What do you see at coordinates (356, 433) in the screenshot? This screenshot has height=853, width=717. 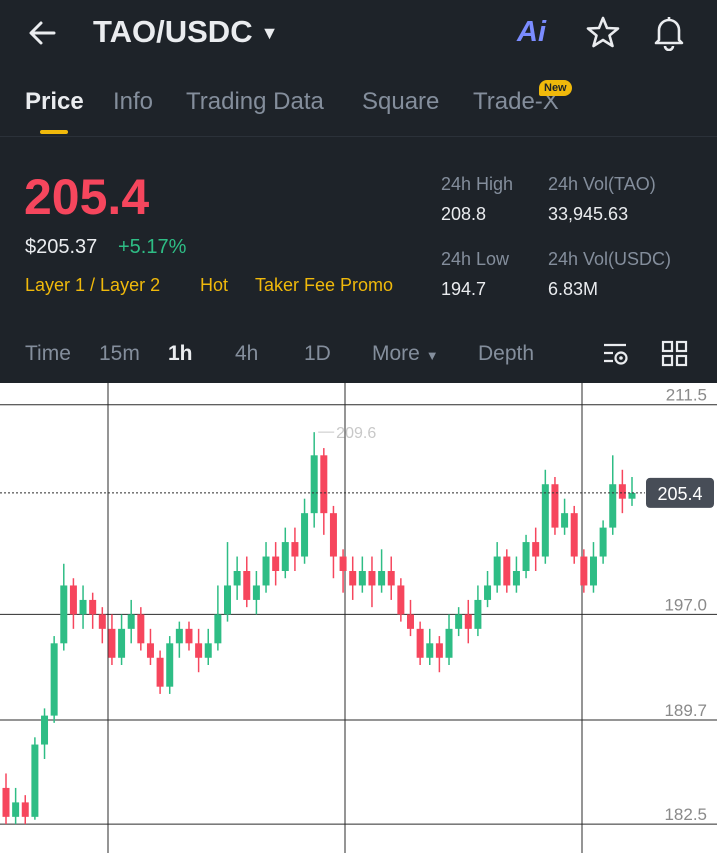 I see `high-marker-label: 209.6` at bounding box center [356, 433].